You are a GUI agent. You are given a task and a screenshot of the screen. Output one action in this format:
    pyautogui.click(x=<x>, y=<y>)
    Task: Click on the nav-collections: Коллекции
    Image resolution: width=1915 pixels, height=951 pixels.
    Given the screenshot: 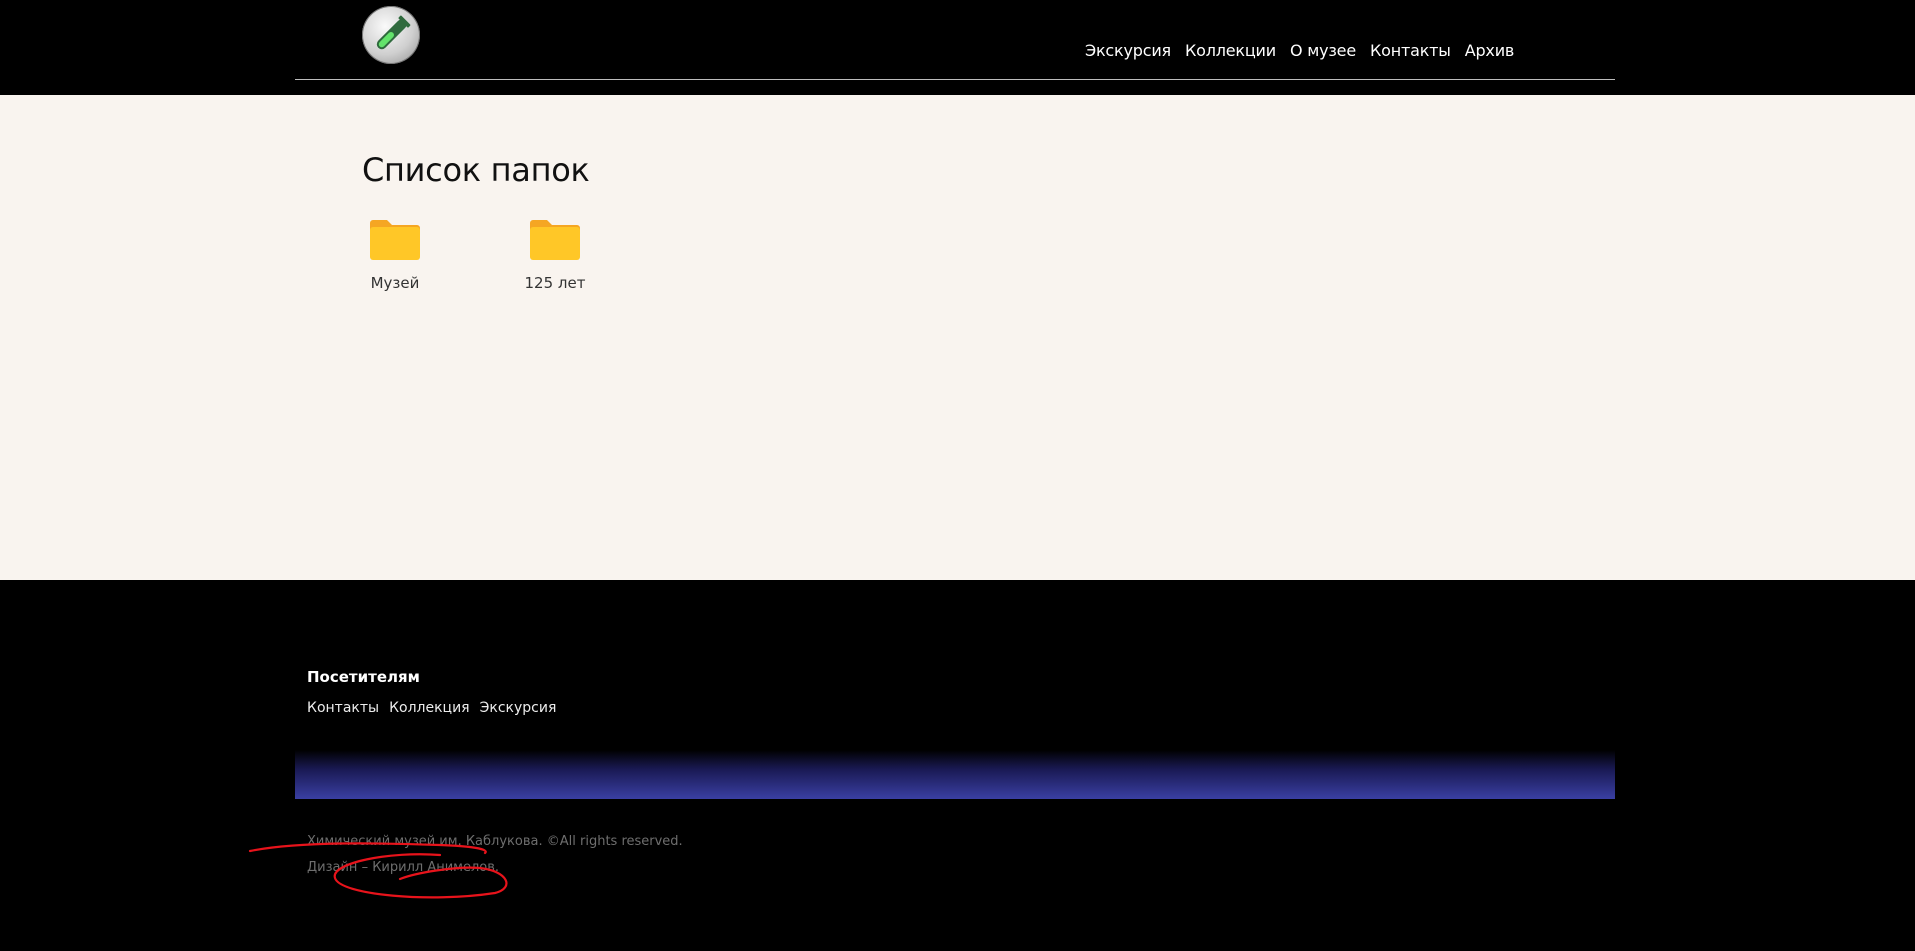 What is the action you would take?
    pyautogui.click(x=1230, y=50)
    